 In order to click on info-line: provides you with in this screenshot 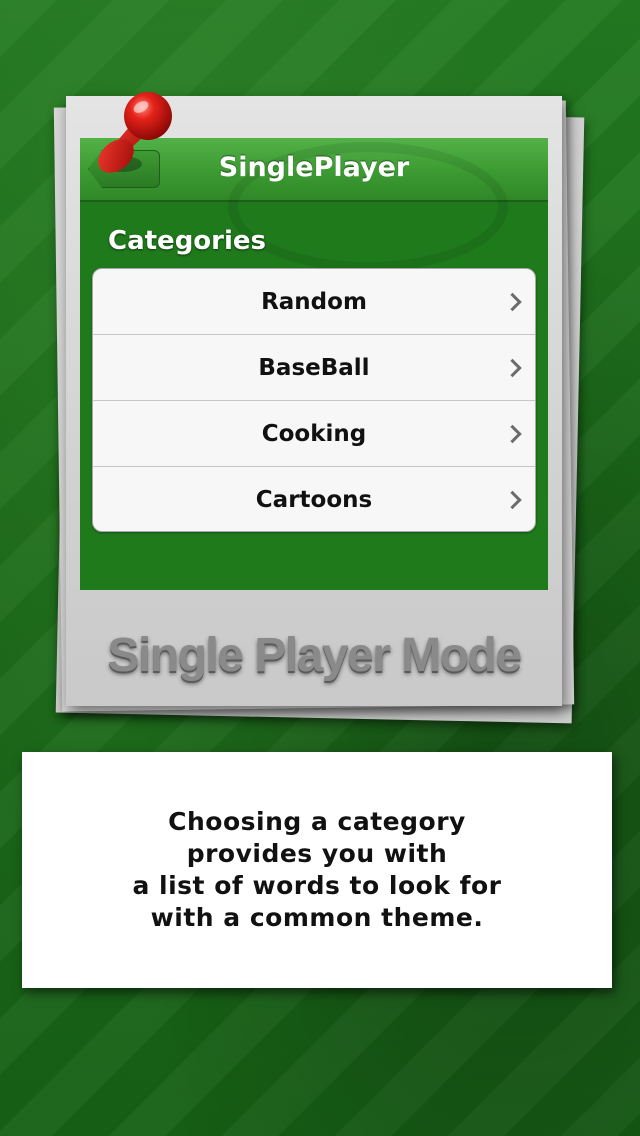, I will do `click(317, 853)`.